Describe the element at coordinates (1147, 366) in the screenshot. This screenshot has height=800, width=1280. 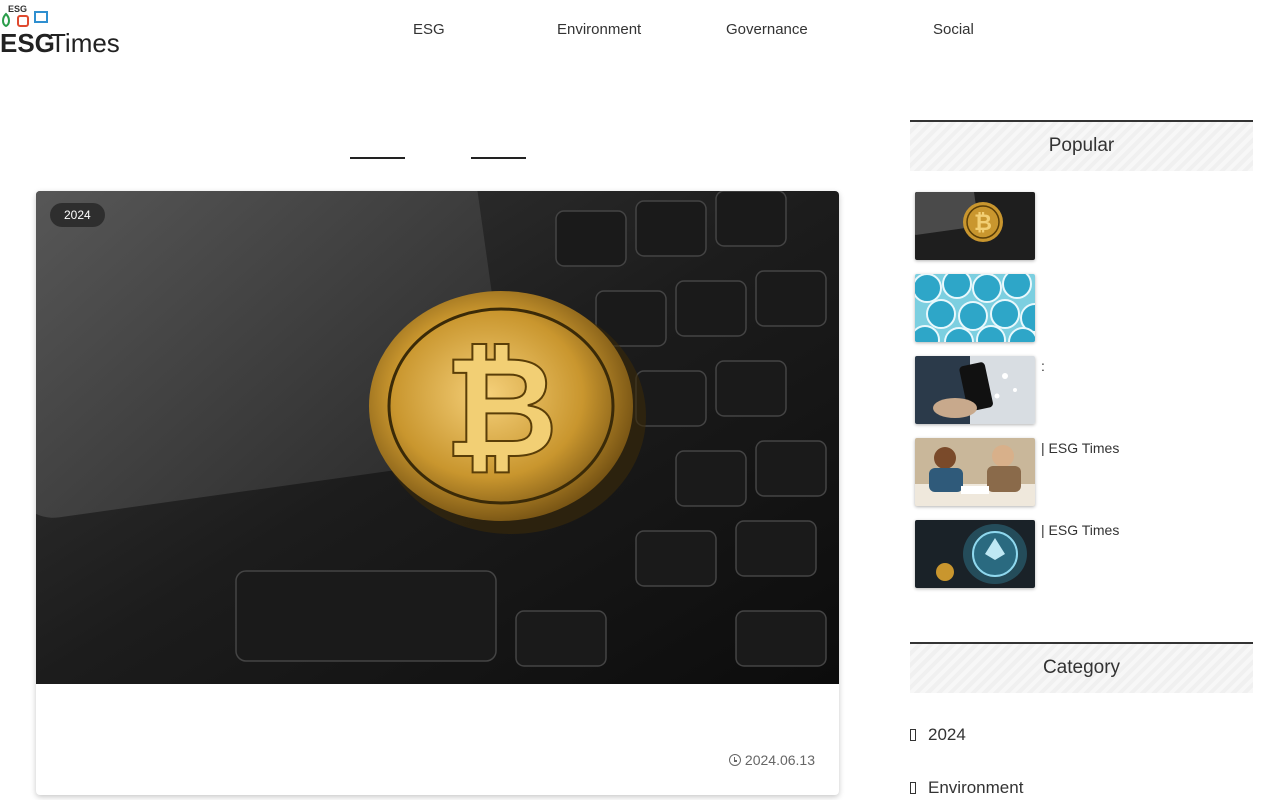
I see `popular-item-title: :` at that location.